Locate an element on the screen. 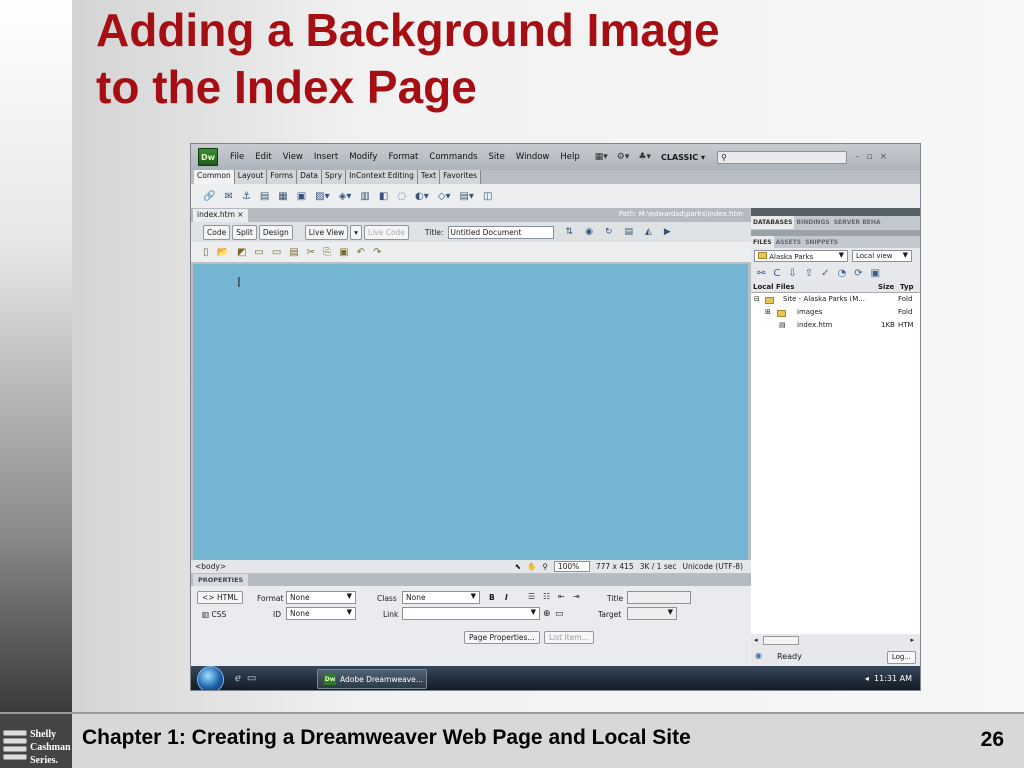 Image resolution: width=1024 pixels, height=768 pixels. tab-bindings: BINDINGS is located at coordinates (812, 222).